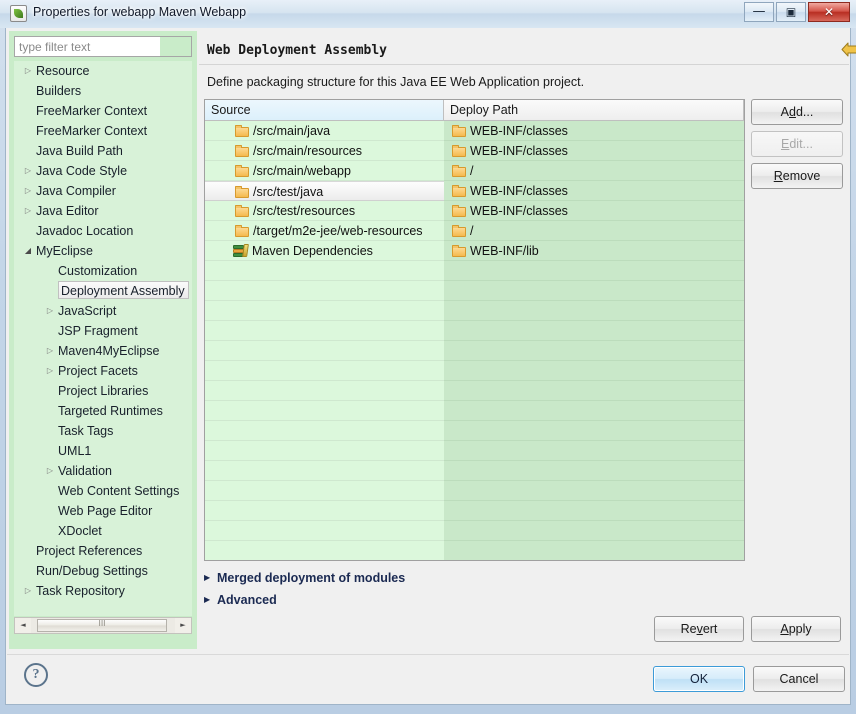  Describe the element at coordinates (103, 231) in the screenshot. I see `sidebar-item-javadoc-location: Javadoc Location` at that location.